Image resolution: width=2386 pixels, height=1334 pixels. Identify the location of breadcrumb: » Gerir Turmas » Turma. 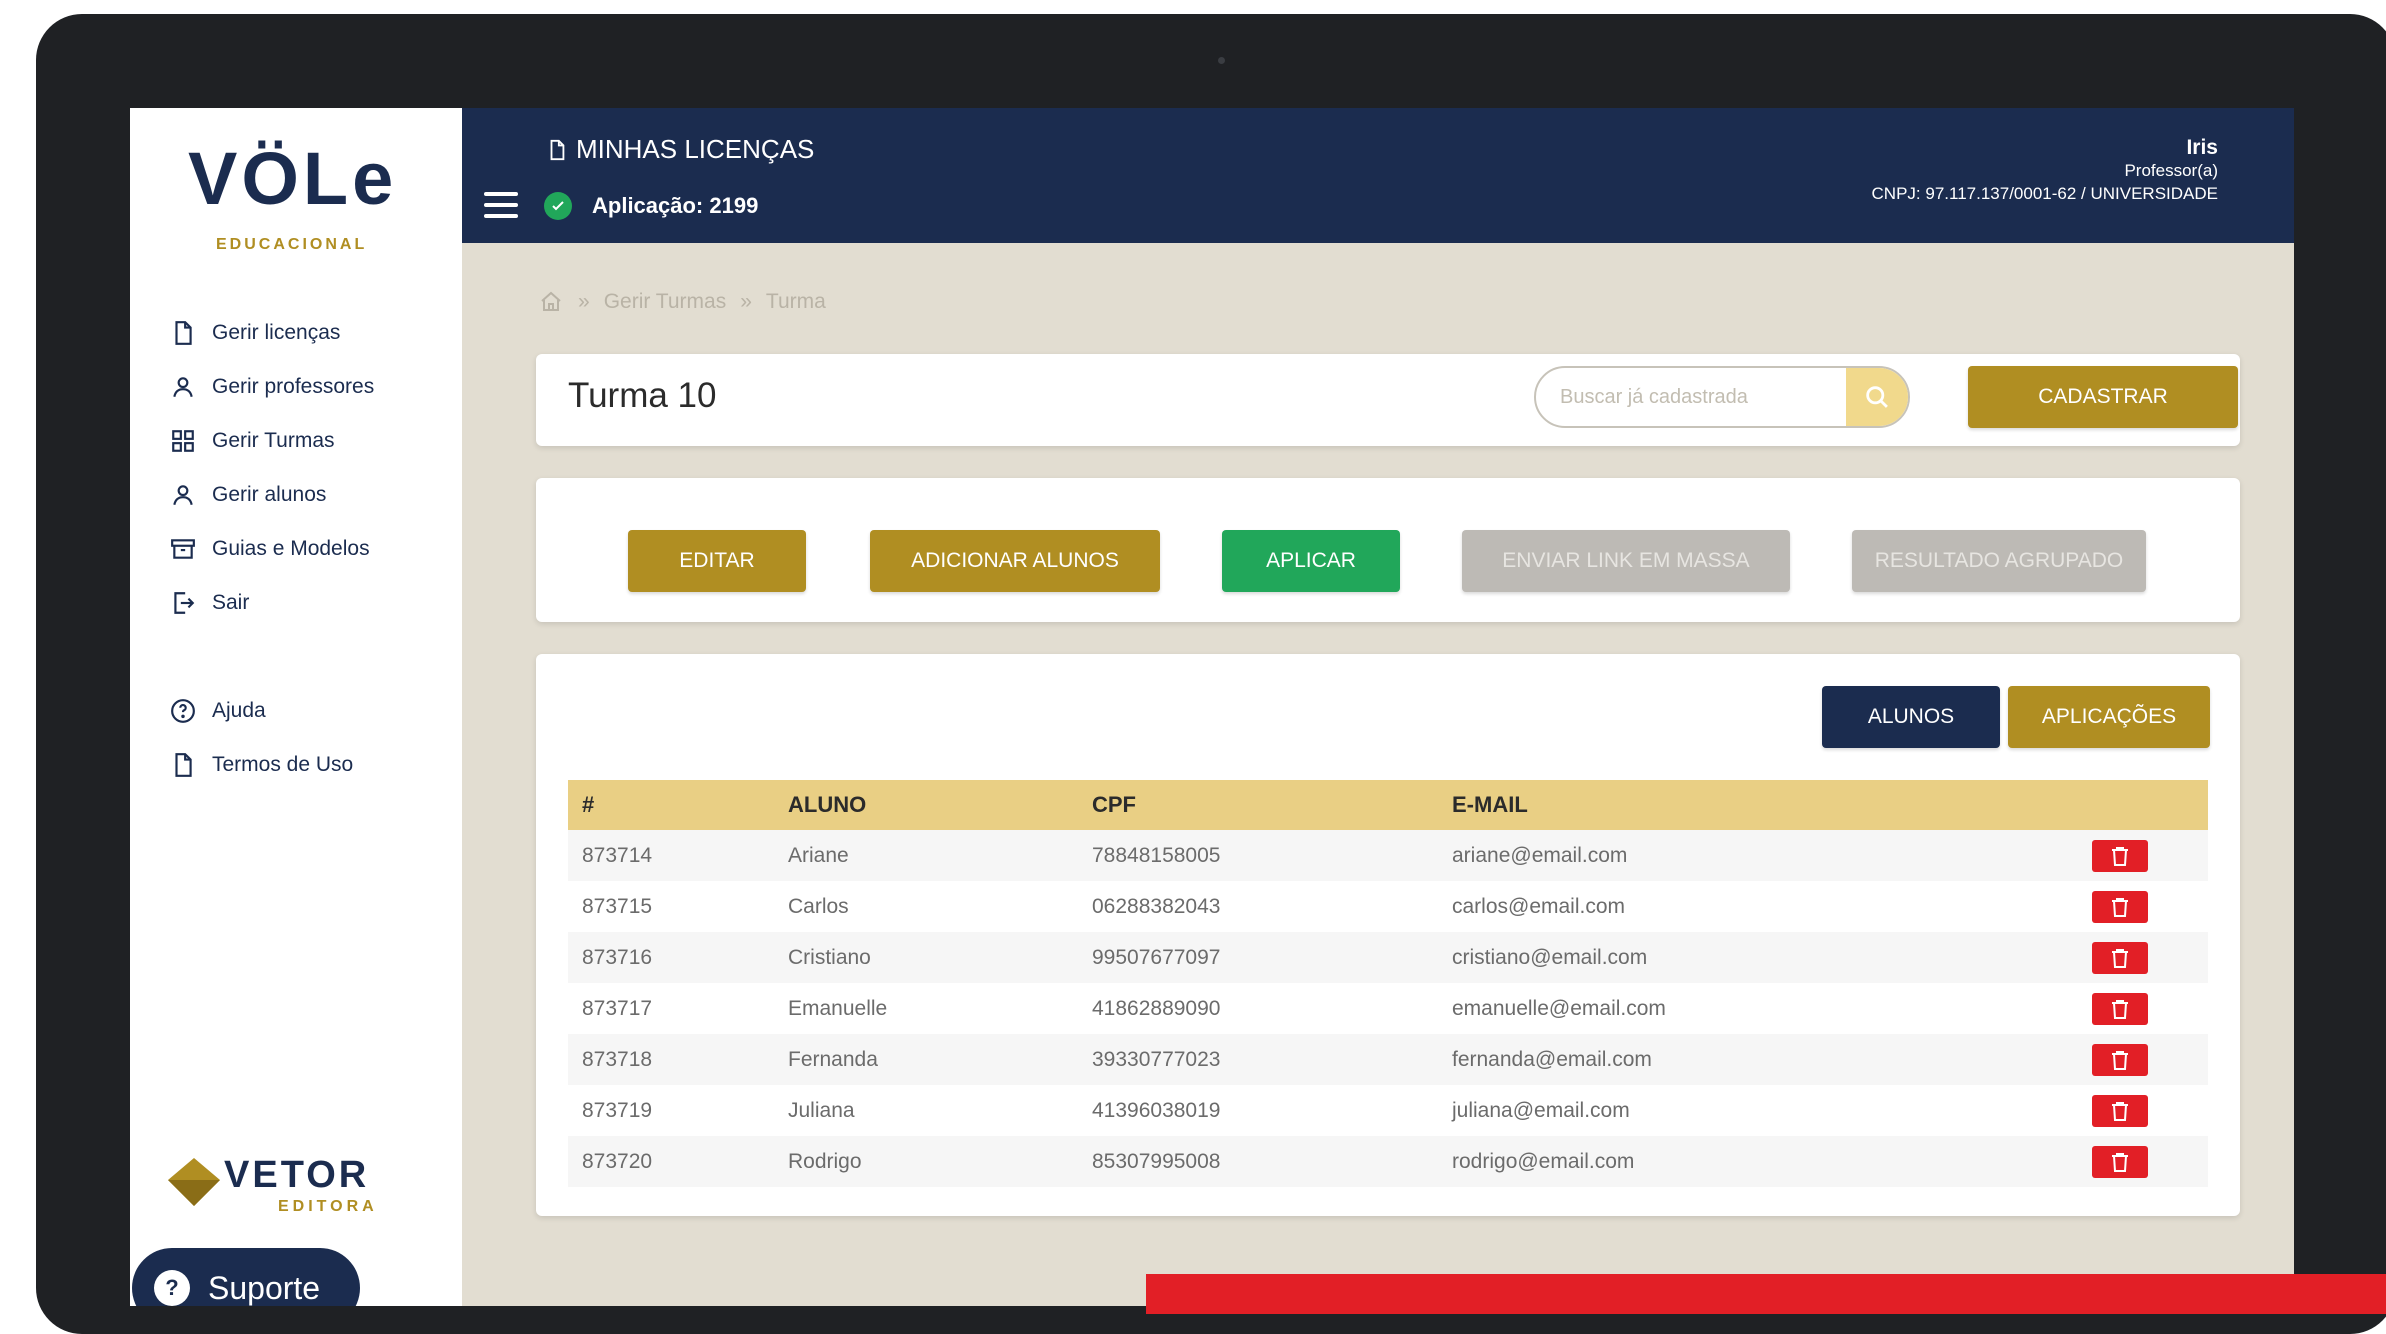
(682, 302).